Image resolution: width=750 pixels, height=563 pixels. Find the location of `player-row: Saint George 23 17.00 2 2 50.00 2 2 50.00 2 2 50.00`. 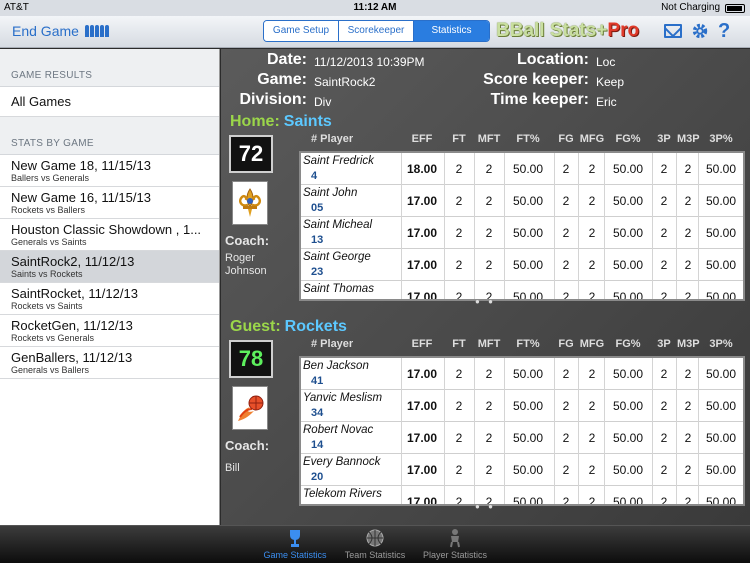

player-row: Saint George 23 17.00 2 2 50.00 2 2 50.00 2 2 50.00 is located at coordinates (522, 265).